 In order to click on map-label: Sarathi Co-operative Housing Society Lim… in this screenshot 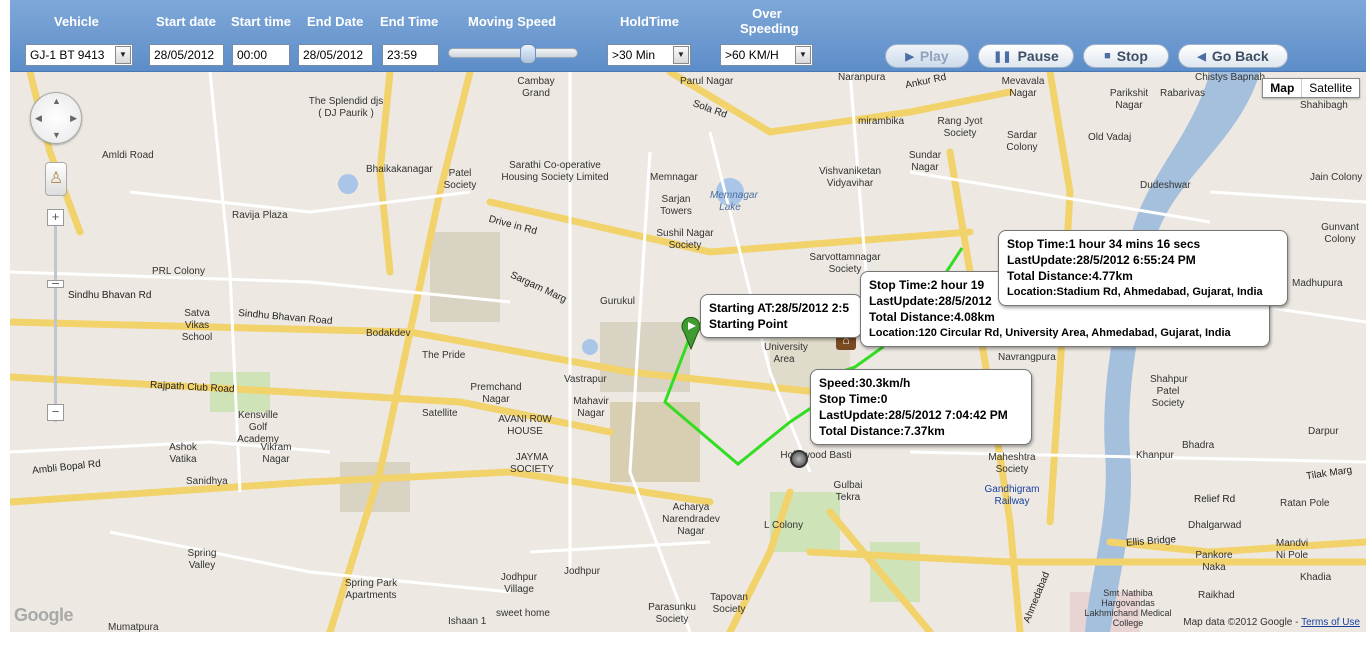, I will do `click(555, 171)`.